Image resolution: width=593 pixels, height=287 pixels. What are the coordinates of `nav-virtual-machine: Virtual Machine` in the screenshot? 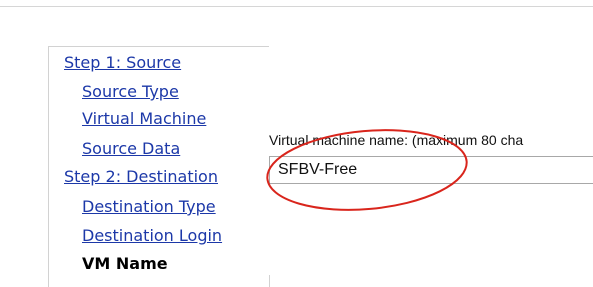 It's located at (144, 119).